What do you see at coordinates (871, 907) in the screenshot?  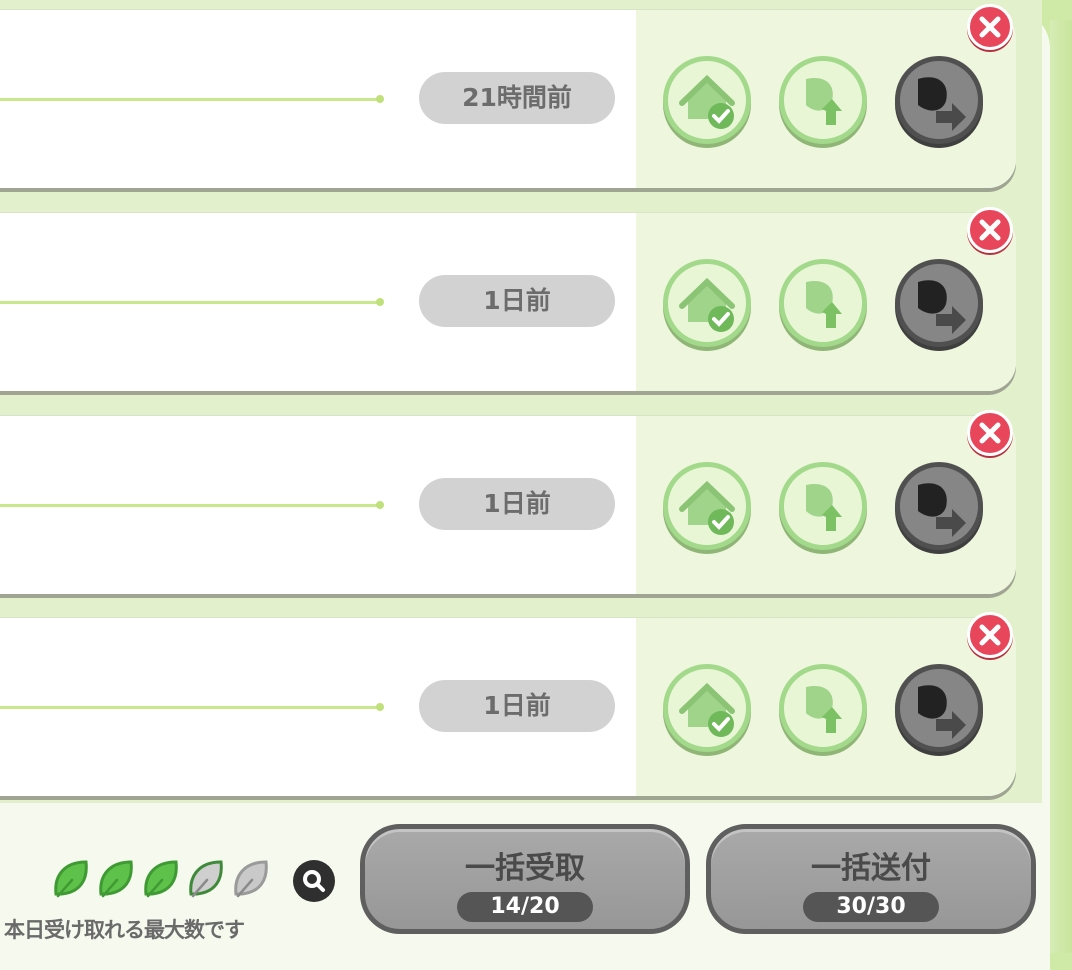 I see `bulk-send-count: 30/30` at bounding box center [871, 907].